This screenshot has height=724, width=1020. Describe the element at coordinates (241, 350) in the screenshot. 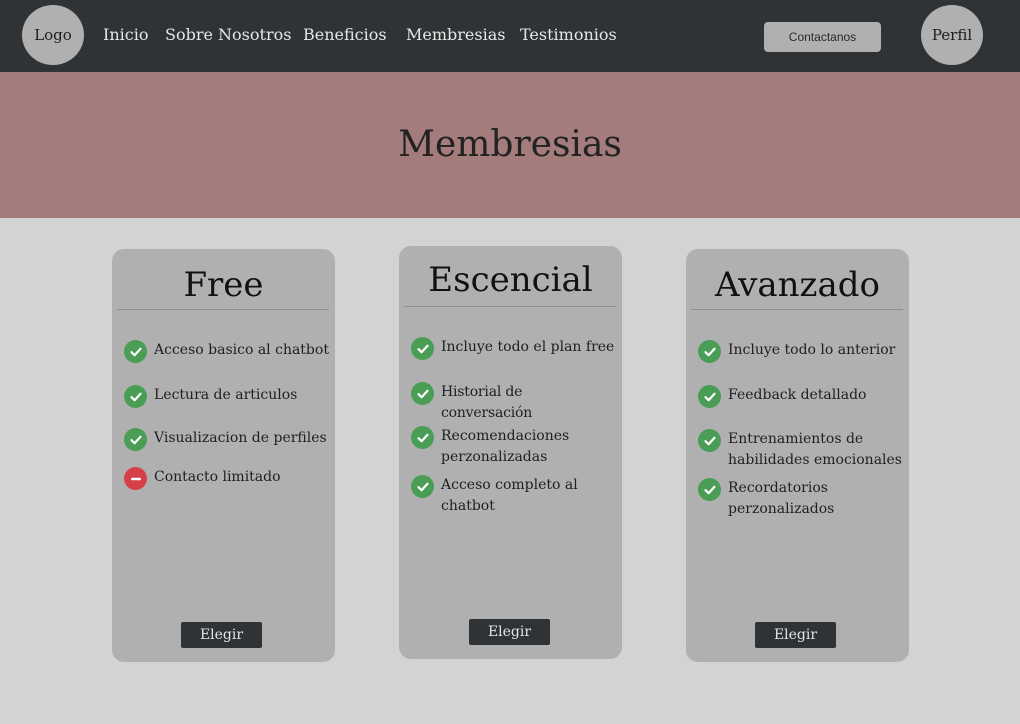

I see `feature-text: Acceso basico al chatbot` at that location.